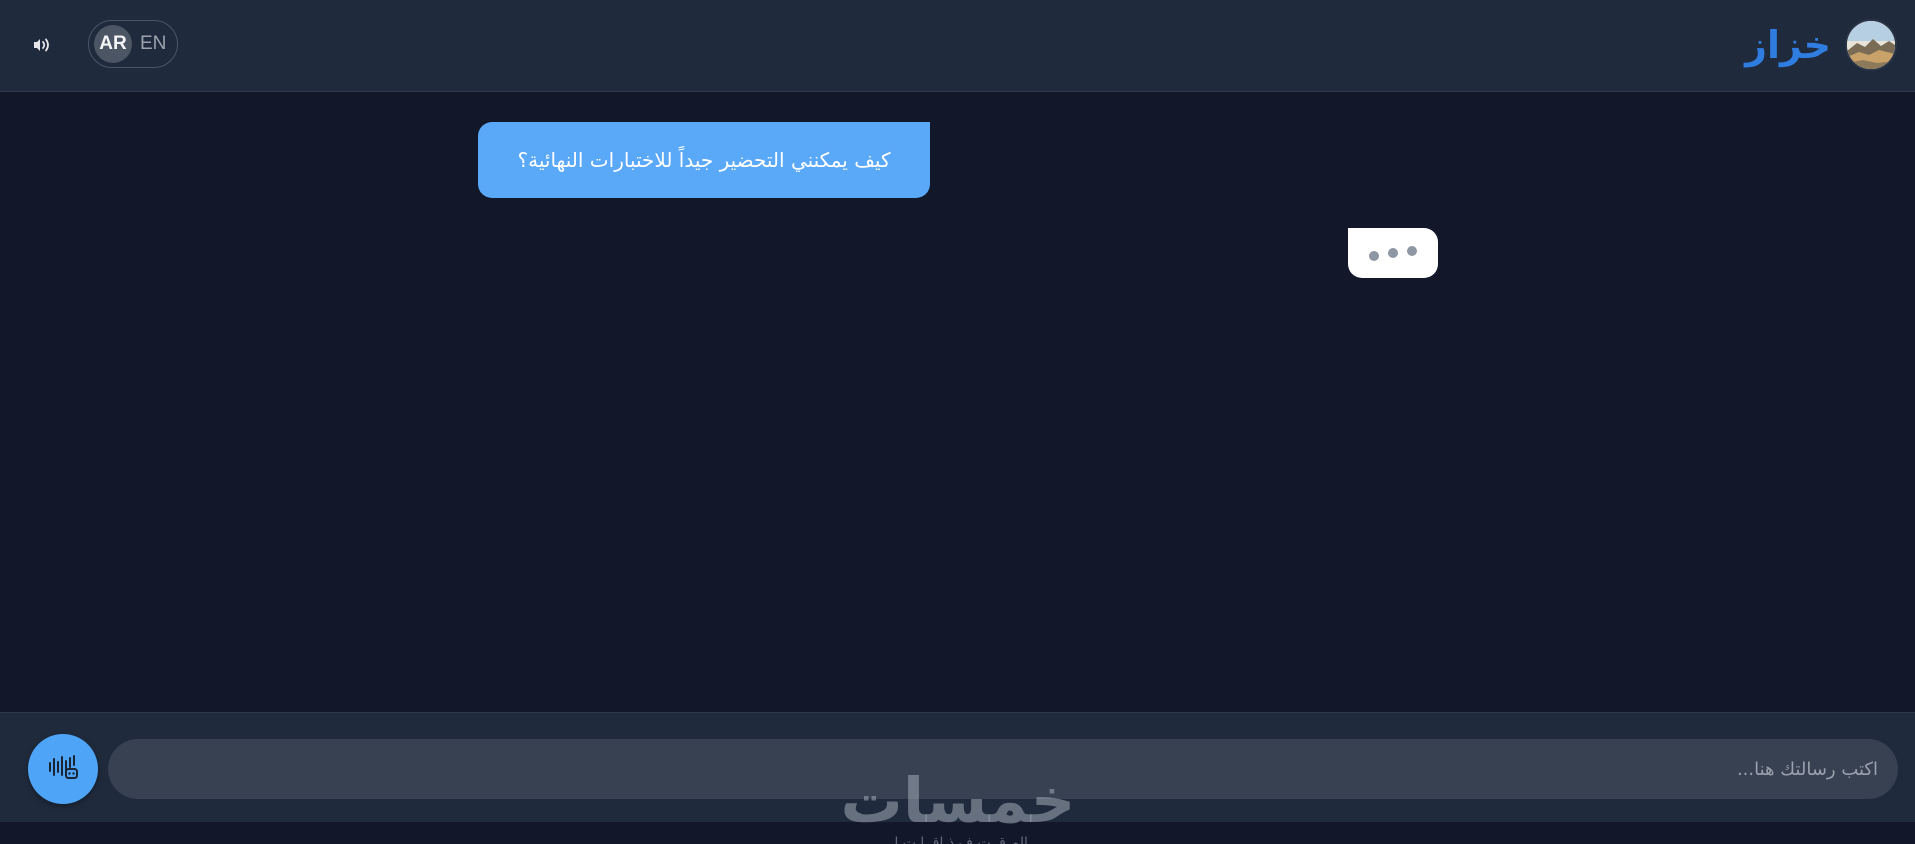 The height and width of the screenshot is (844, 1915). What do you see at coordinates (1788, 45) in the screenshot?
I see `app-title: خزاز` at bounding box center [1788, 45].